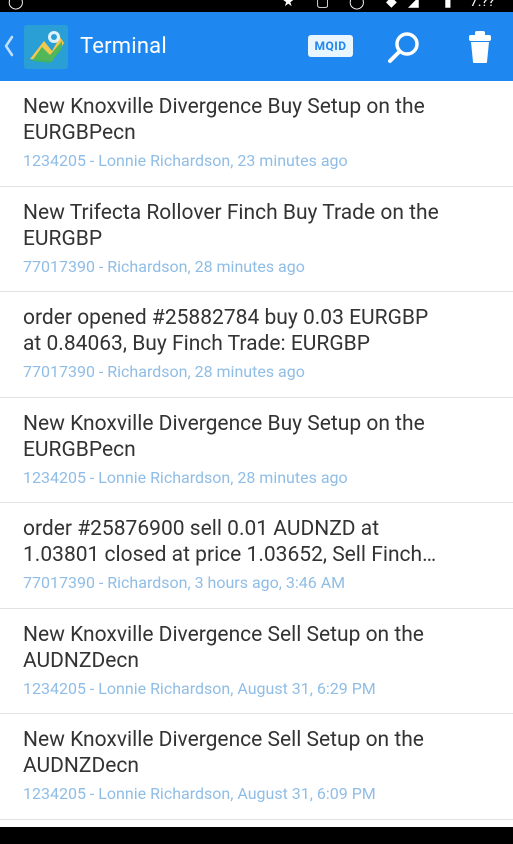 Image resolution: width=513 pixels, height=844 pixels. What do you see at coordinates (63, 238) in the screenshot?
I see `message-title-line: EURGBP` at bounding box center [63, 238].